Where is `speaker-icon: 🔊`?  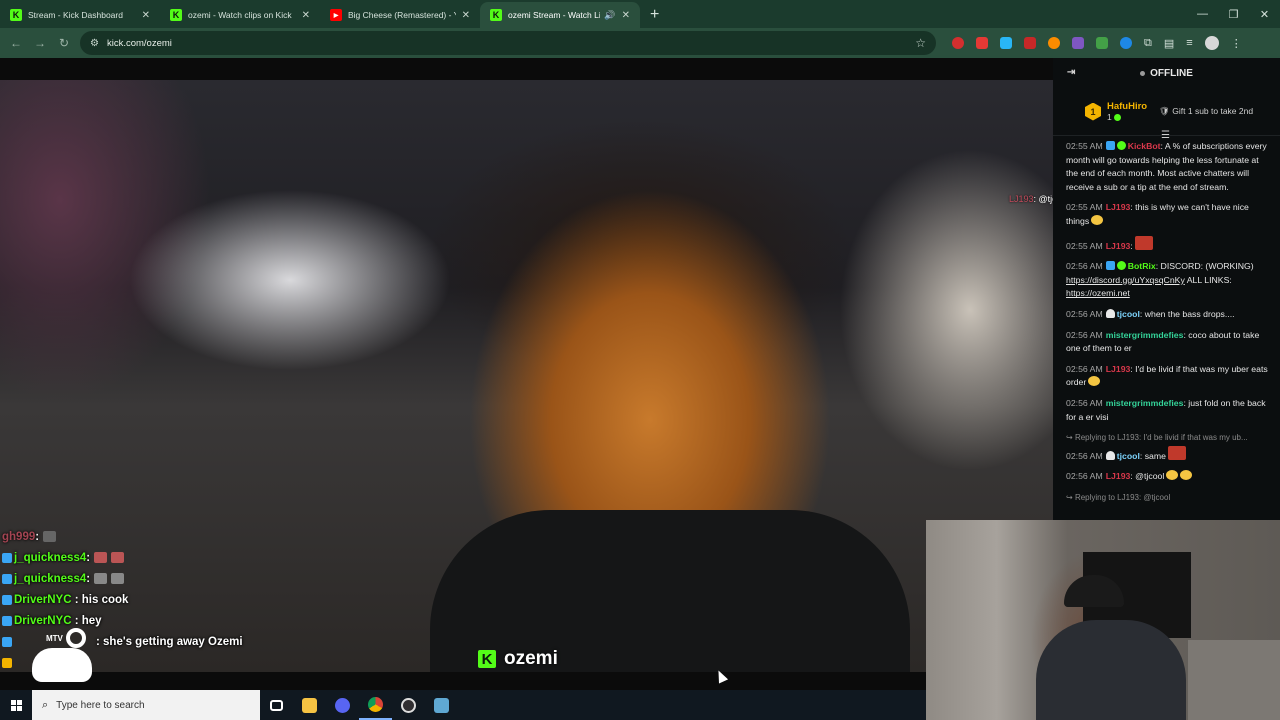
speaker-icon: 🔊 is located at coordinates (609, 15).